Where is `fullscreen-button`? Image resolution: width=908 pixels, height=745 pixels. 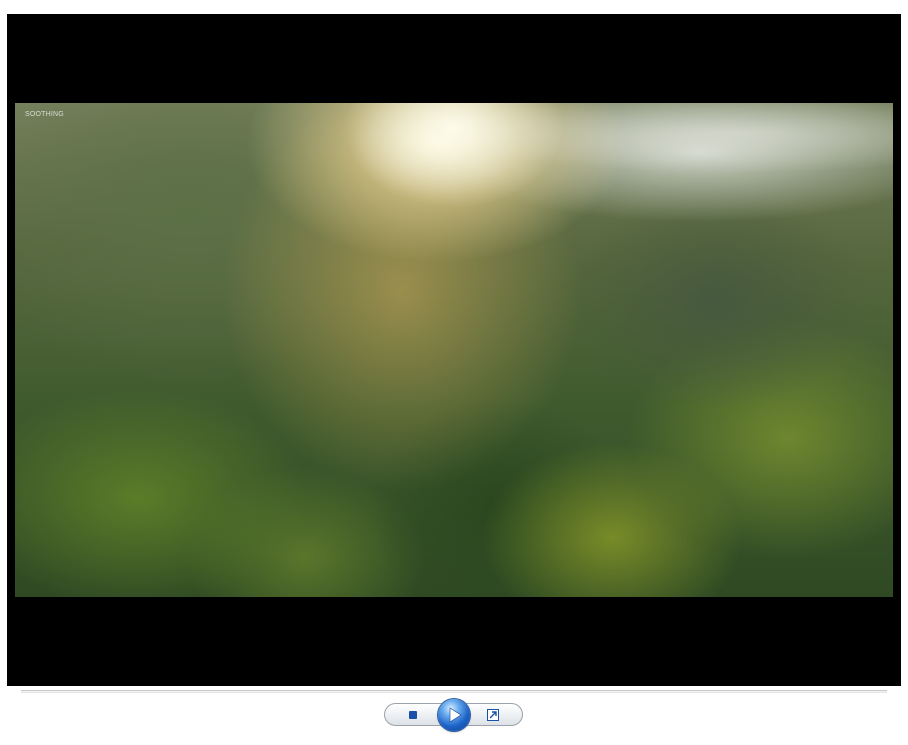
fullscreen-button is located at coordinates (493, 715).